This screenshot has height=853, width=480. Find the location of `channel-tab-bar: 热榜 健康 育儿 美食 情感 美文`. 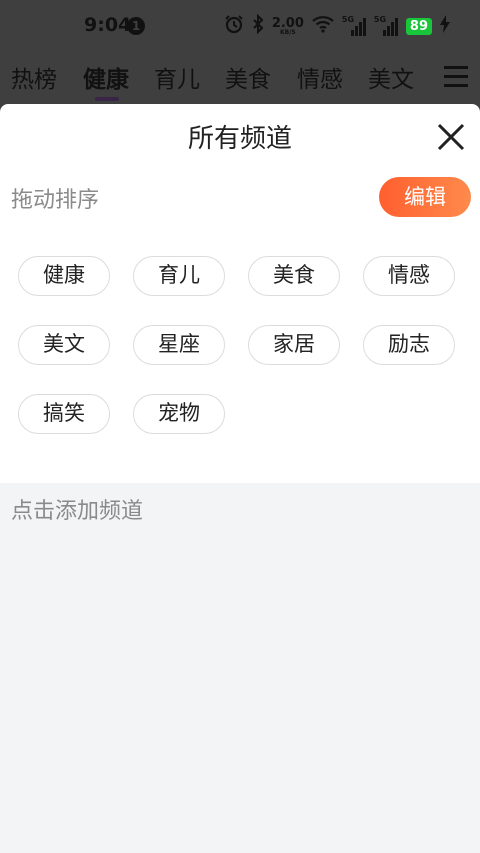

channel-tab-bar: 热榜 健康 育儿 美食 情感 美文 is located at coordinates (240, 78).